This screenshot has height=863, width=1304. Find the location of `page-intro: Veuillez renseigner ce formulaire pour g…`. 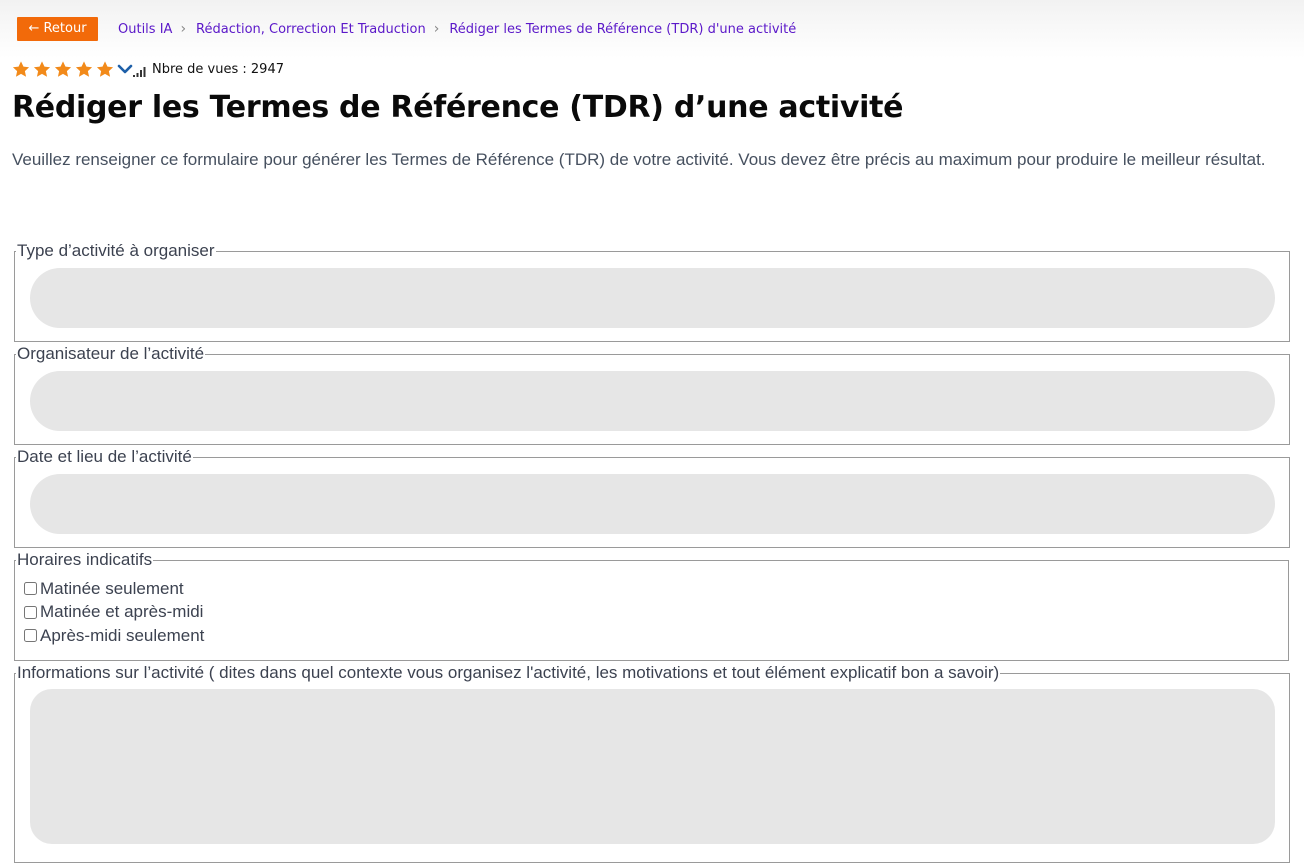

page-intro: Veuillez renseigner ce formulaire pour g… is located at coordinates (639, 159).